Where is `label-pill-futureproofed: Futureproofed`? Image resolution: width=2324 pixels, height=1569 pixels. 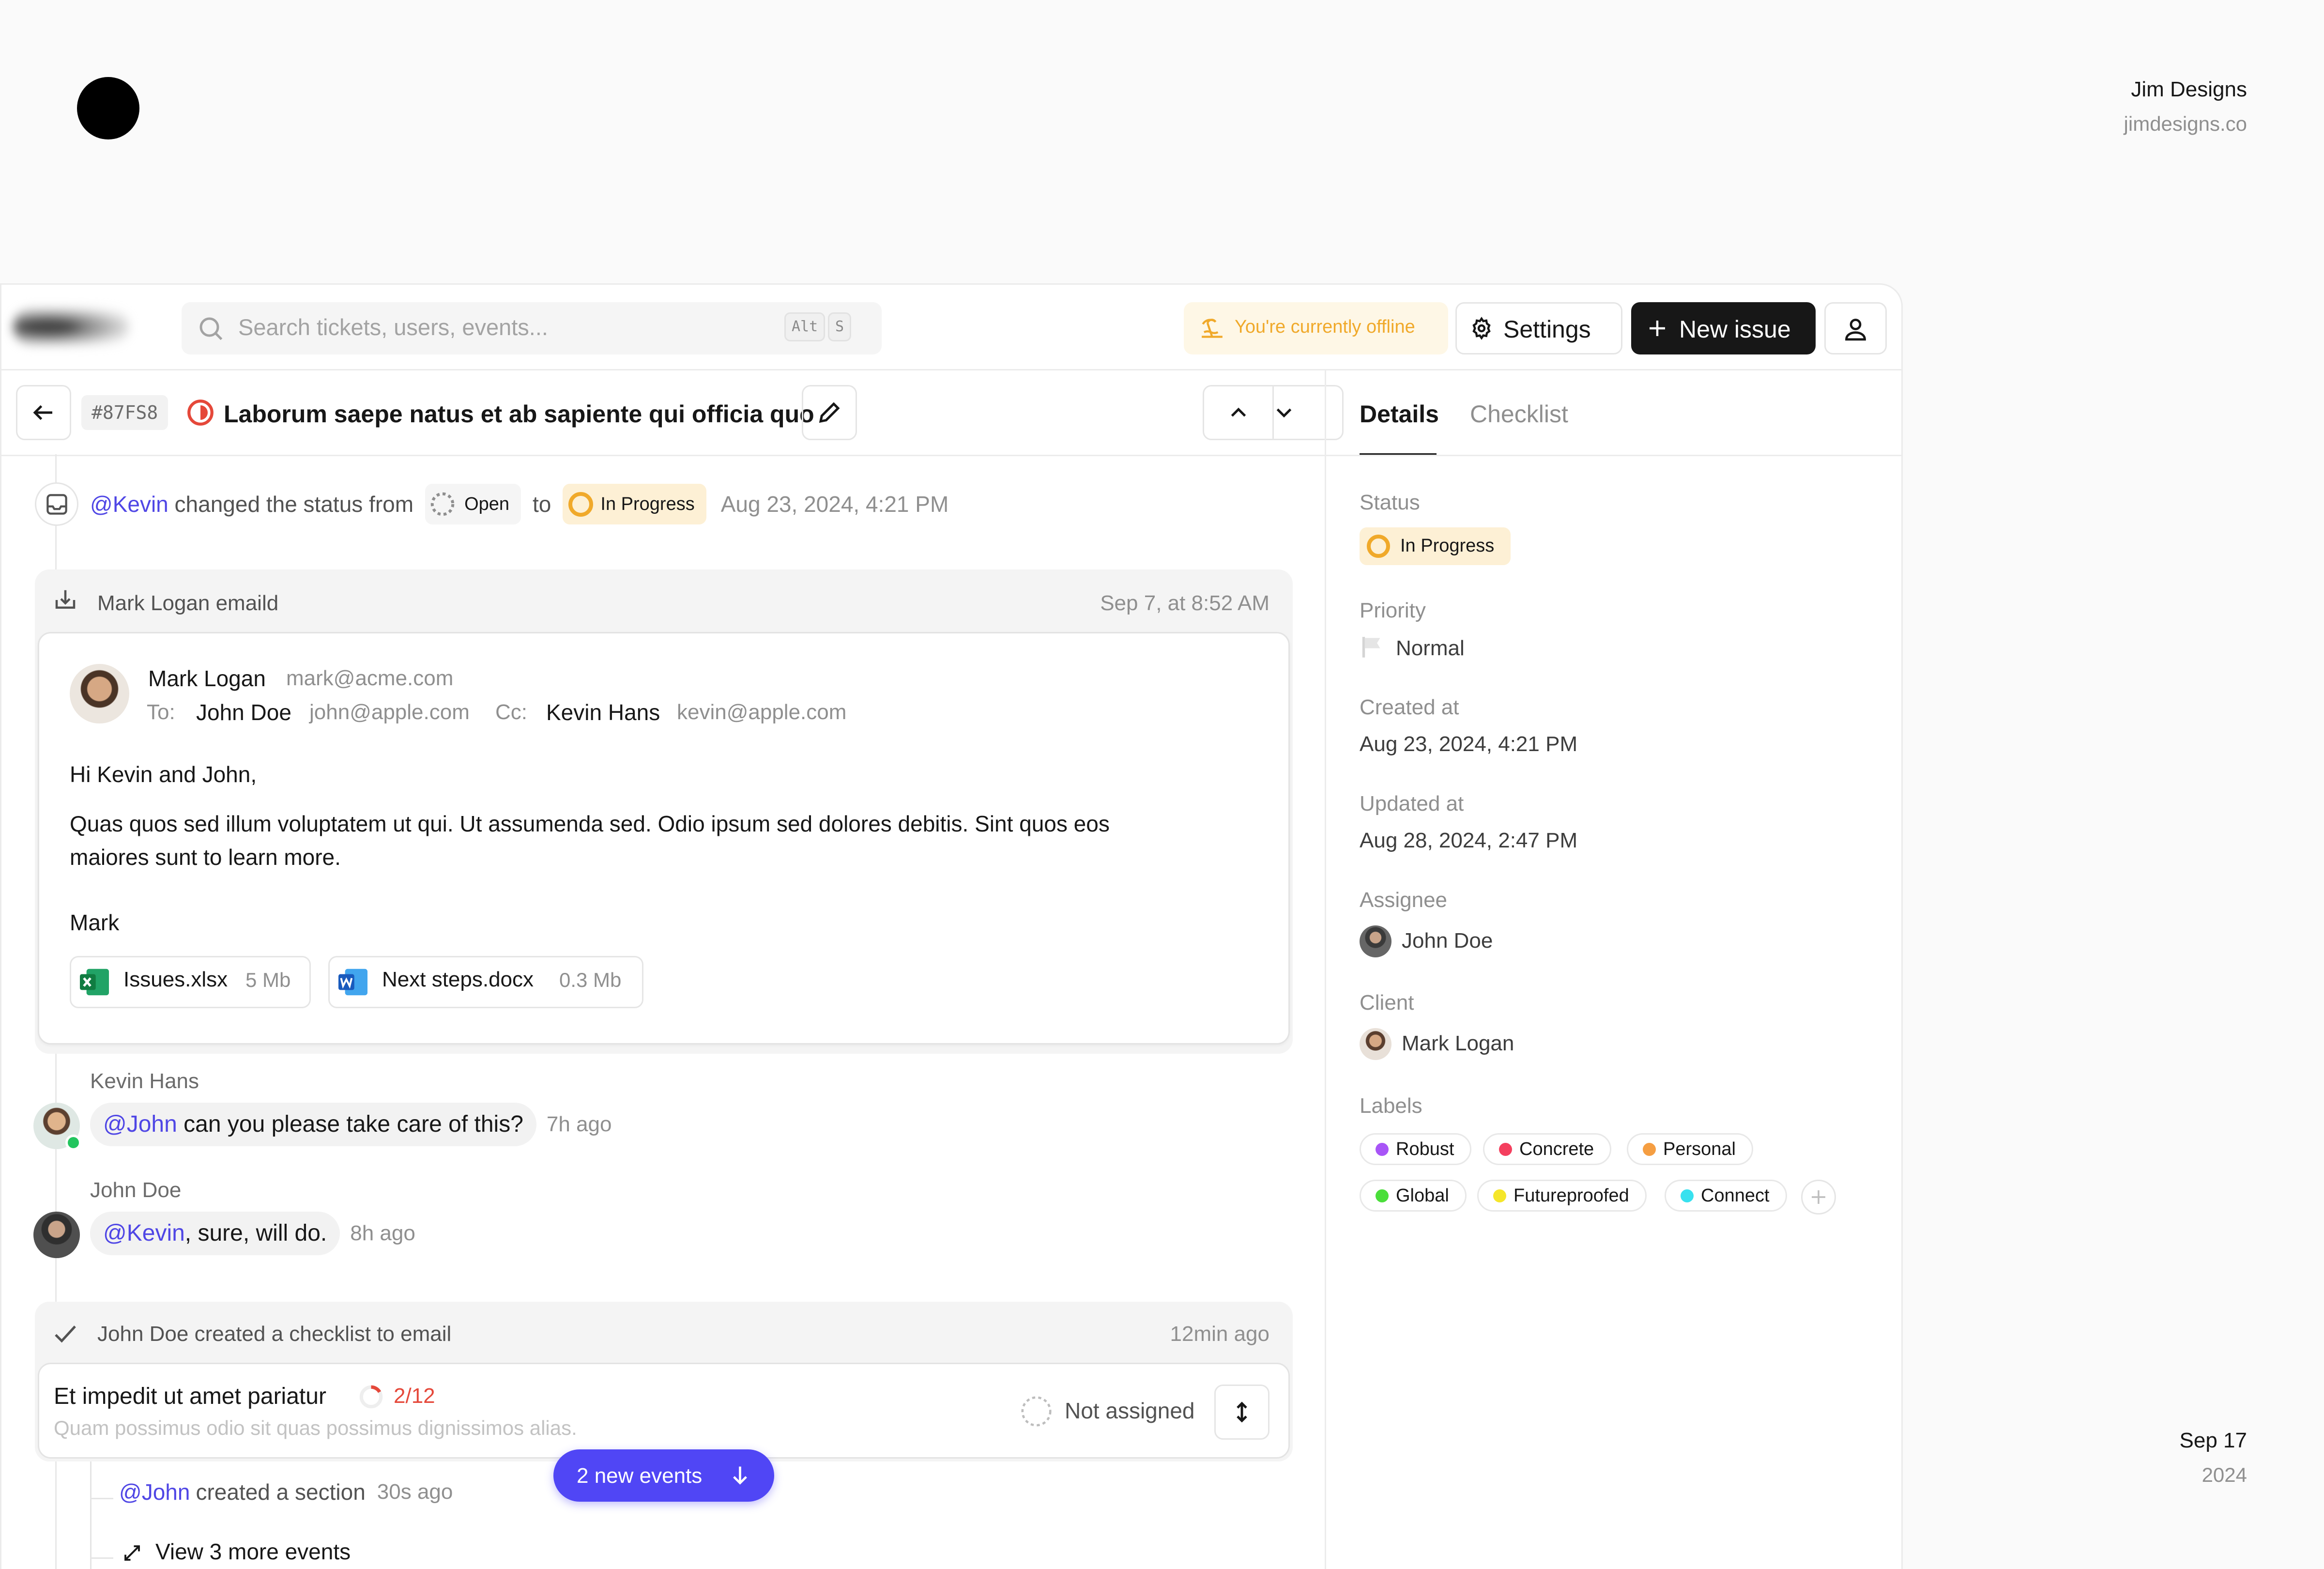 label-pill-futureproofed: Futureproofed is located at coordinates (1562, 1196).